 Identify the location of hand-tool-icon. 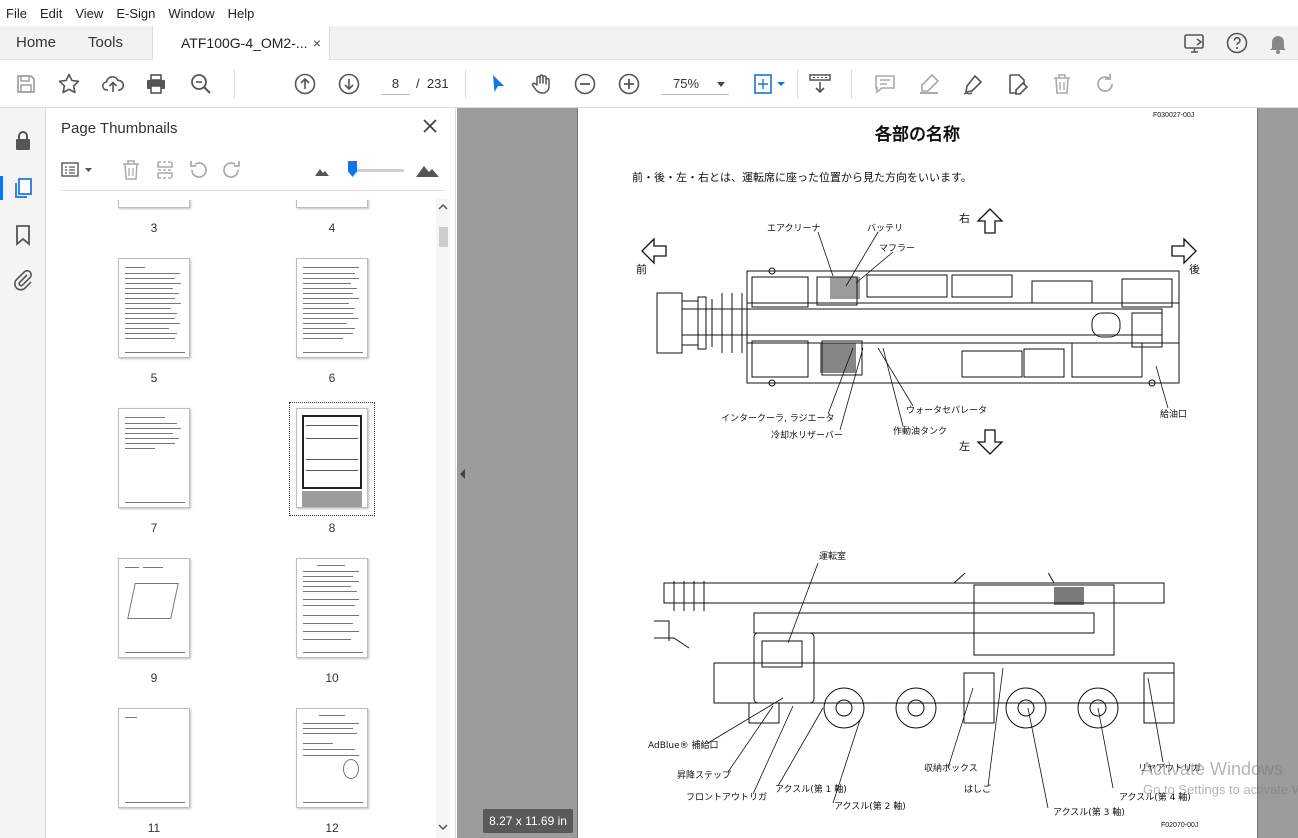
(541, 84).